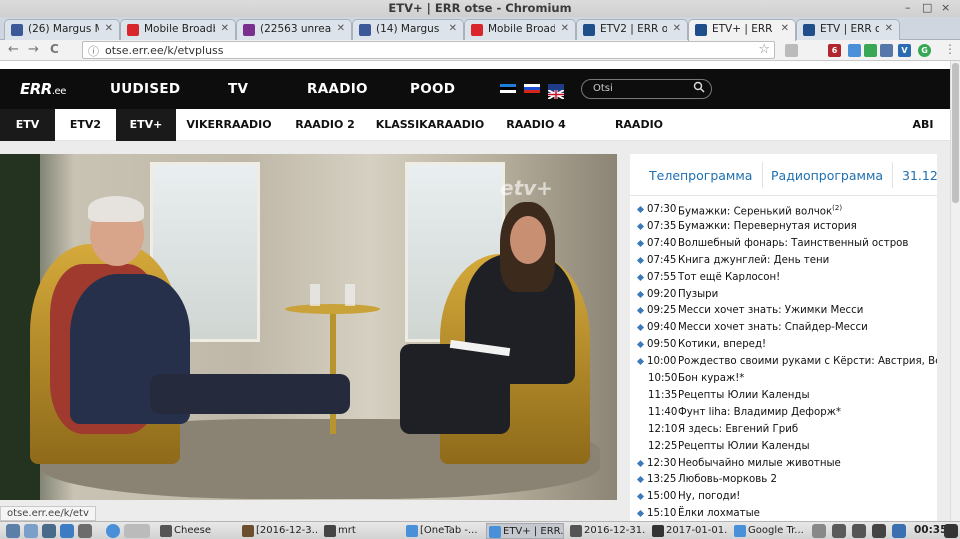 The height and width of the screenshot is (539, 960). I want to click on tab-date: 31.12, so click(920, 175).